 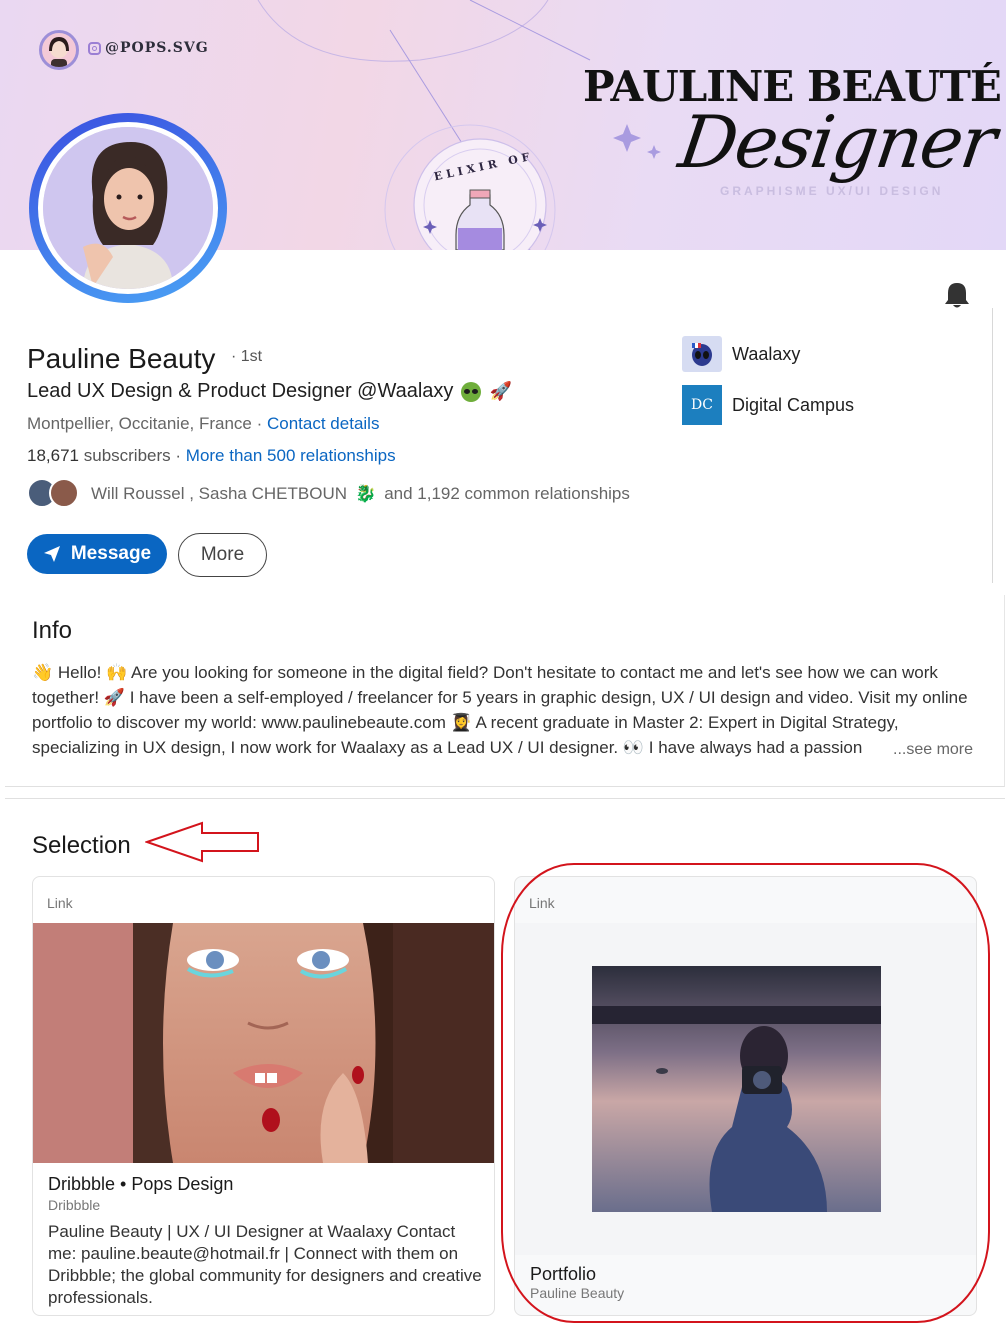 I want to click on instagram-handle-text: @POPS.SVG, so click(x=157, y=48).